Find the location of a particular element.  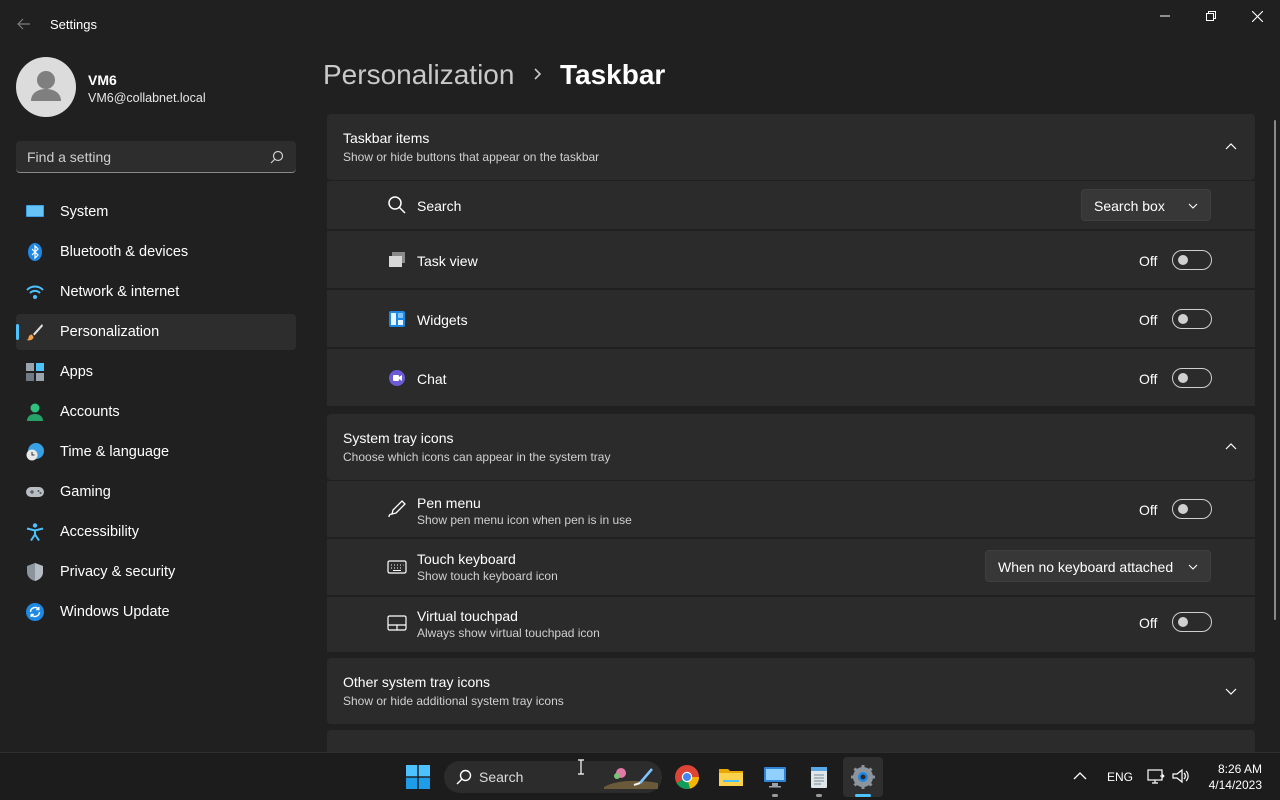

chat-toggle is located at coordinates (1192, 378).